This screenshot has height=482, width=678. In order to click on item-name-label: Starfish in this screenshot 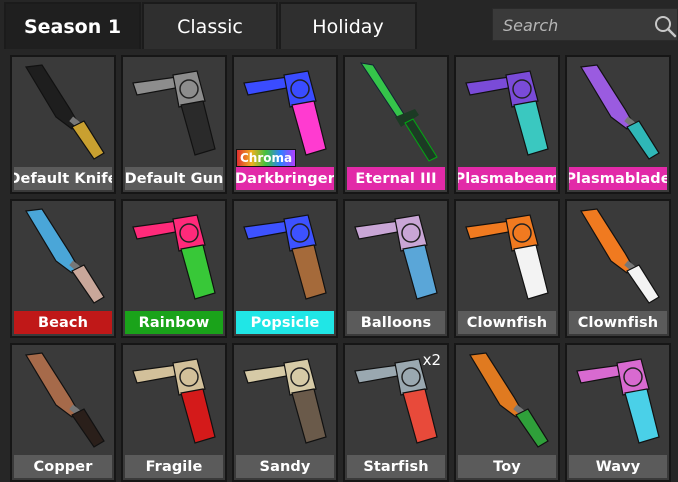, I will do `click(396, 466)`.